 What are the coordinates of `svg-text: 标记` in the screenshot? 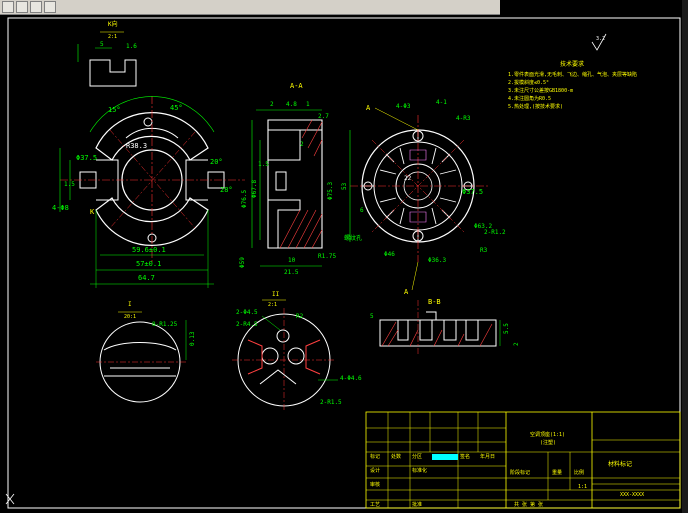 It's located at (375, 456).